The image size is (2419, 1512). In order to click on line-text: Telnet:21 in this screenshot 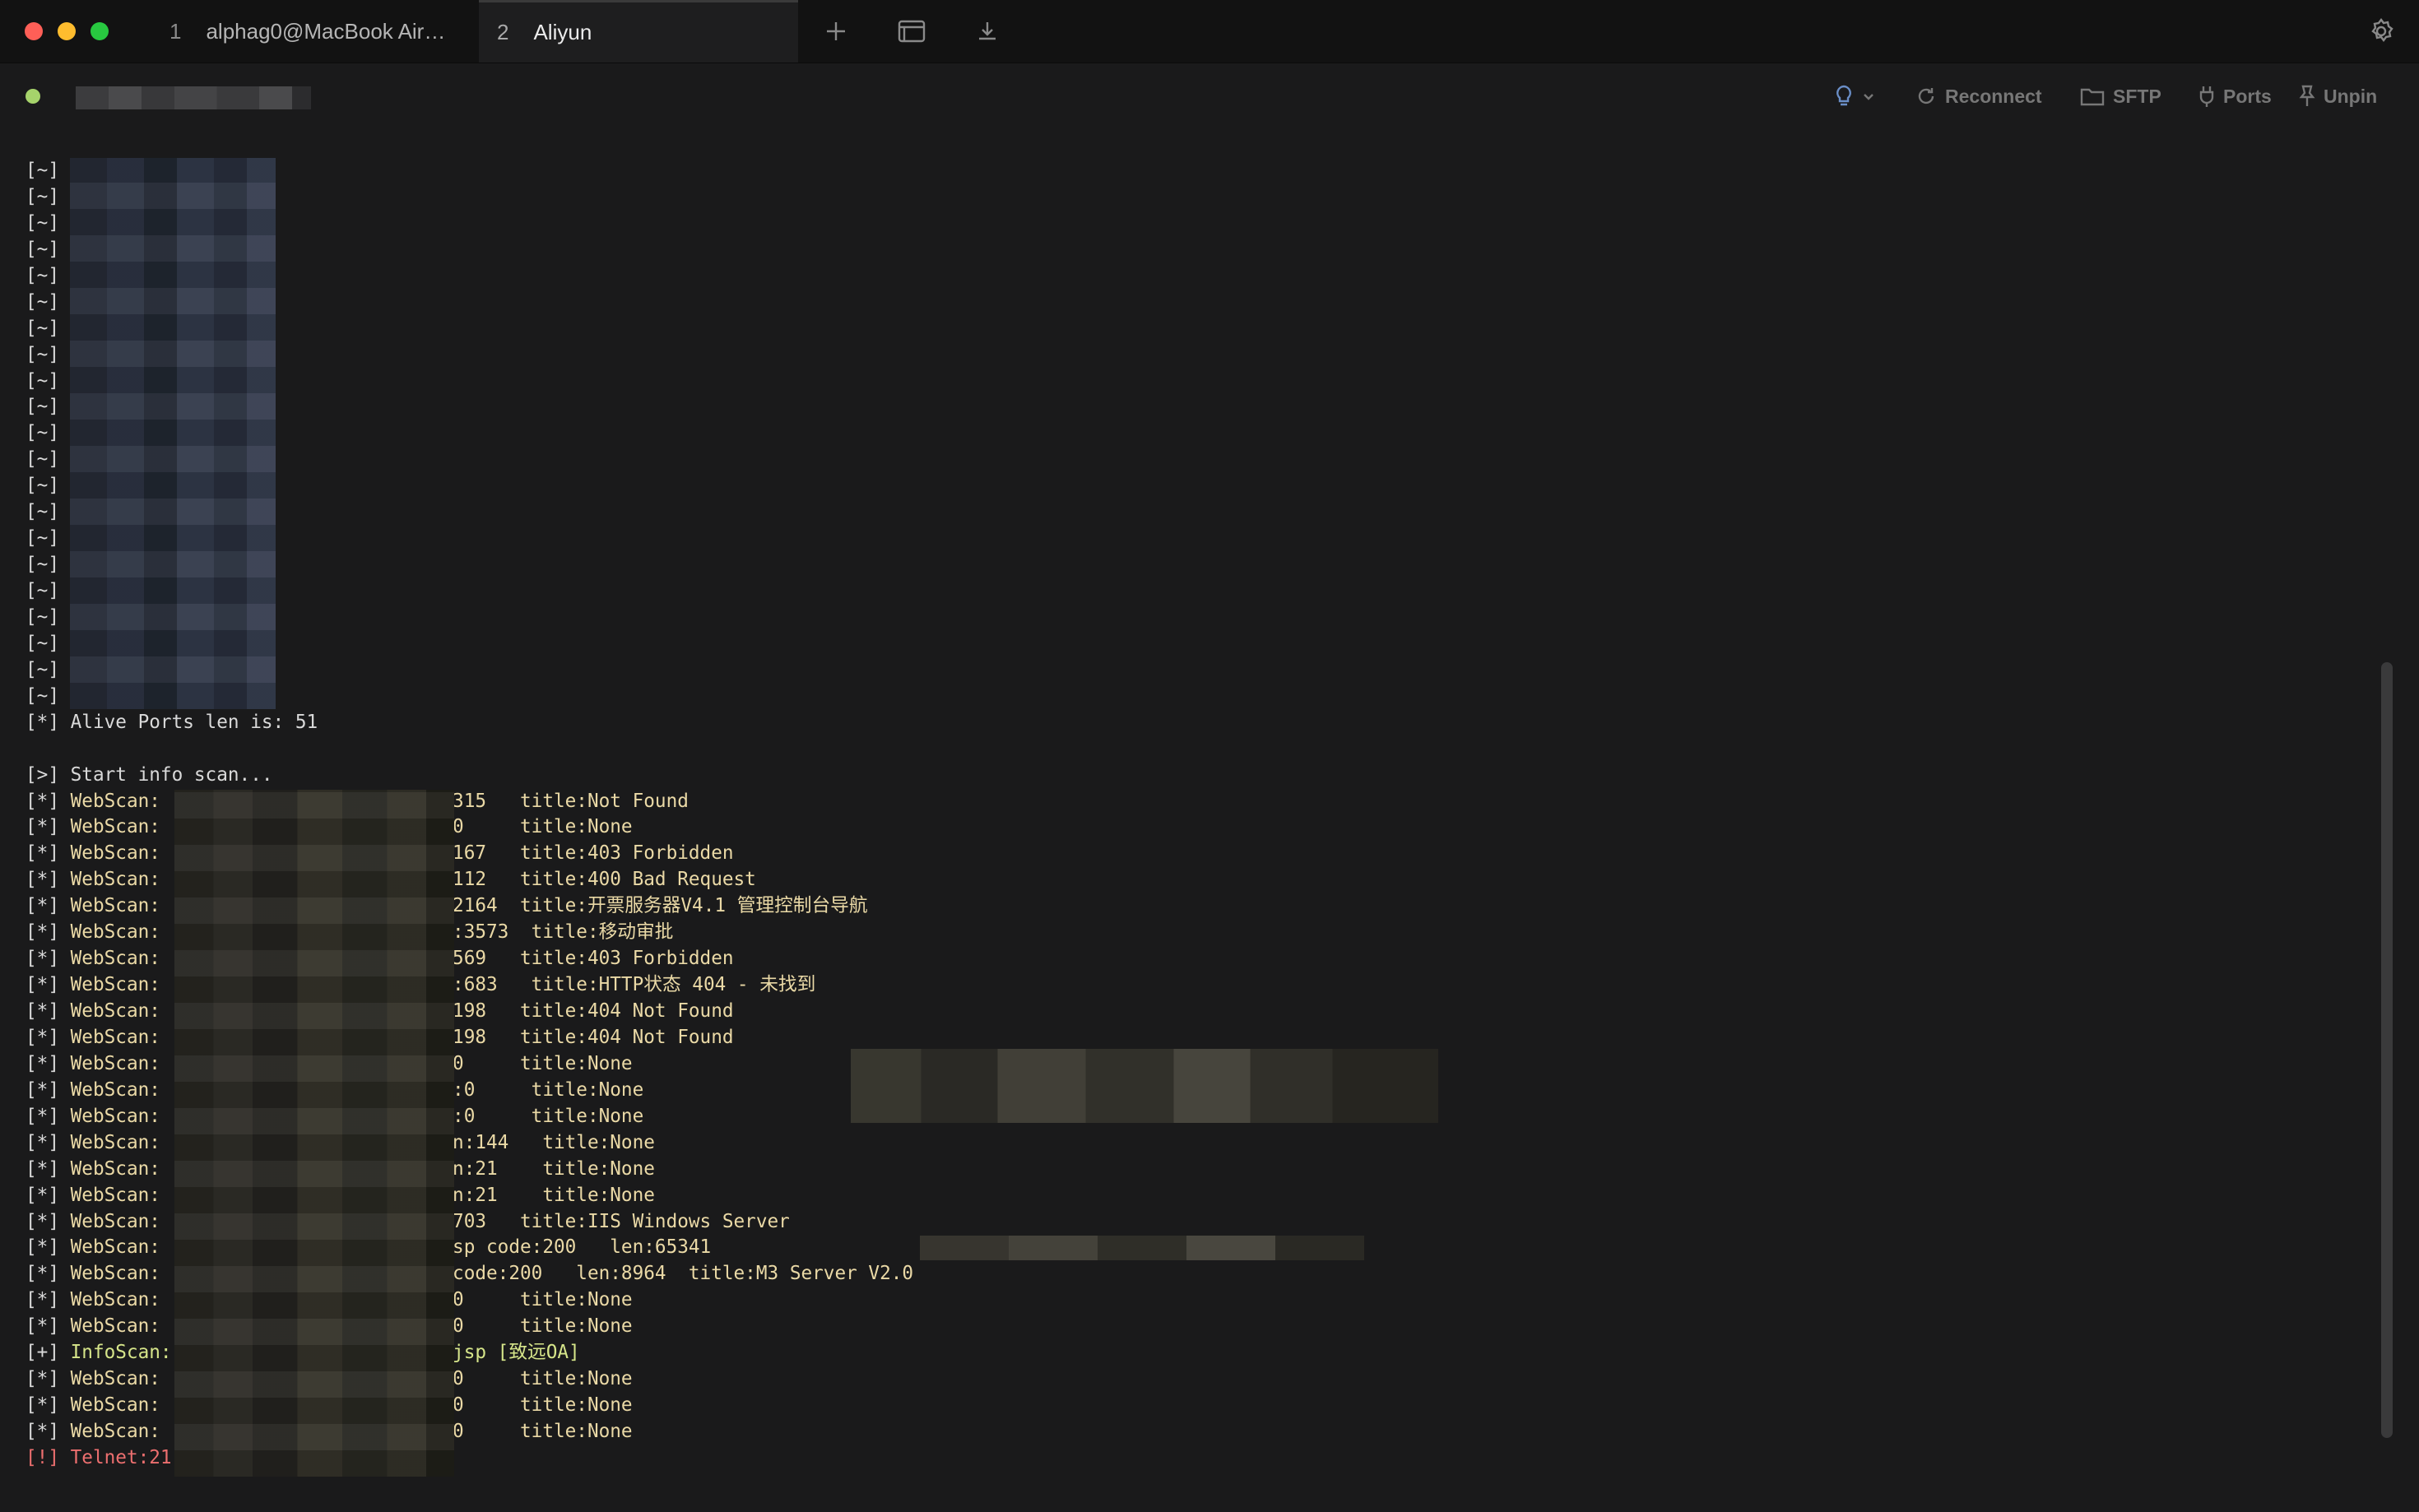, I will do `click(115, 1457)`.